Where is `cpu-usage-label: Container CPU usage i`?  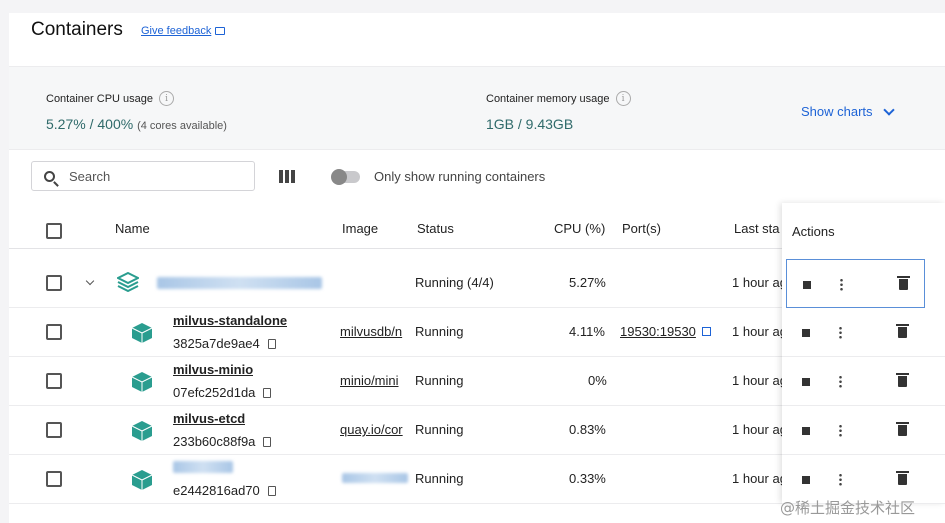 cpu-usage-label: Container CPU usage i is located at coordinates (110, 98).